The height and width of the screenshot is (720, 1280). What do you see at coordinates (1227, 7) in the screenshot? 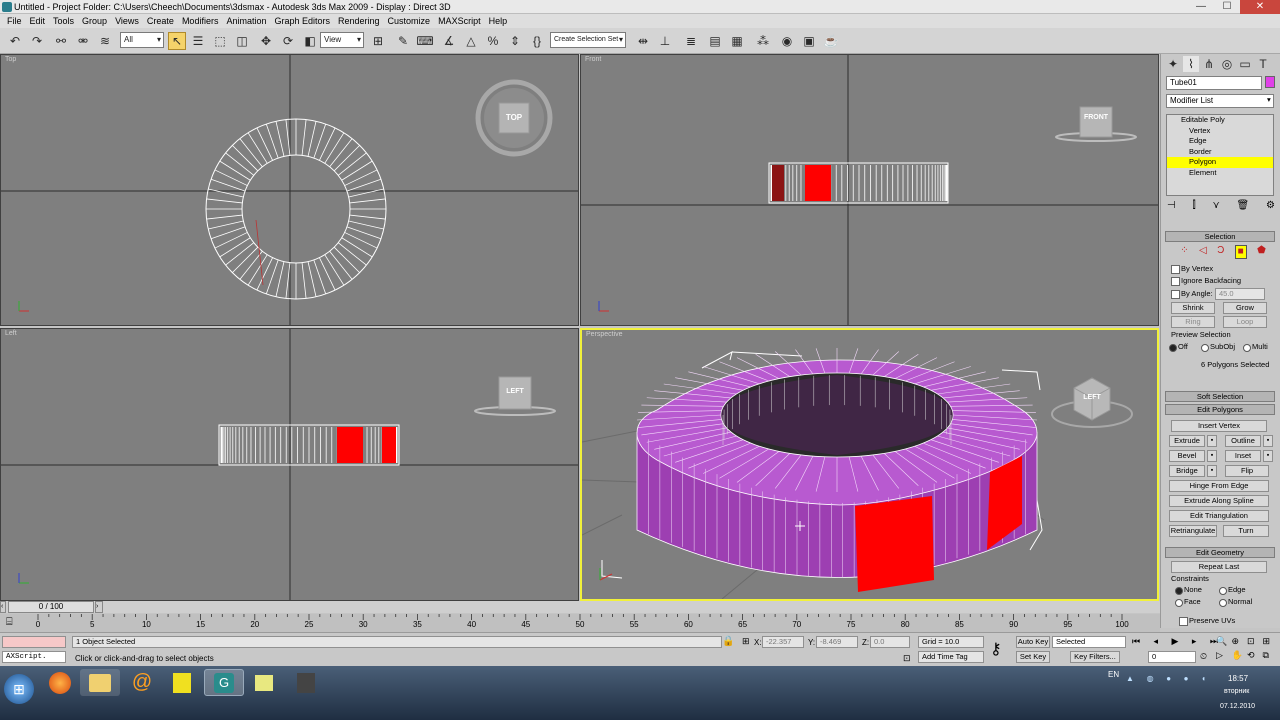
I see `maximize-button: ☐` at bounding box center [1227, 7].